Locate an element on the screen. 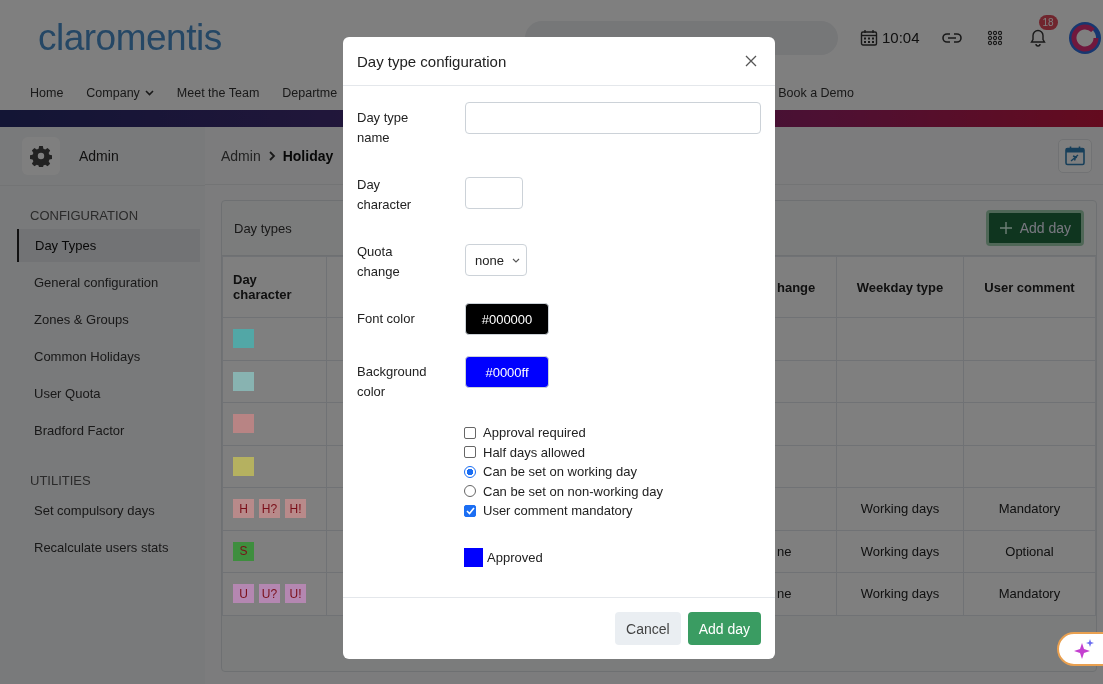  bell-icon is located at coordinates (1037, 37).